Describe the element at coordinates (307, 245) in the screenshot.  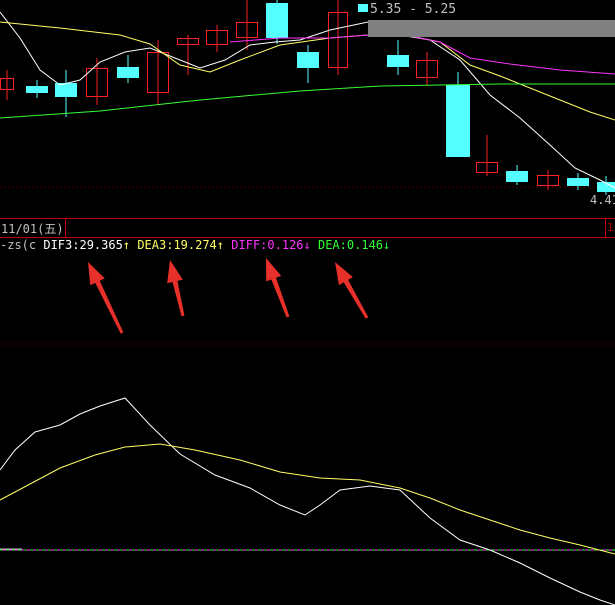
I see `legend-diff-arrow: ↓` at that location.